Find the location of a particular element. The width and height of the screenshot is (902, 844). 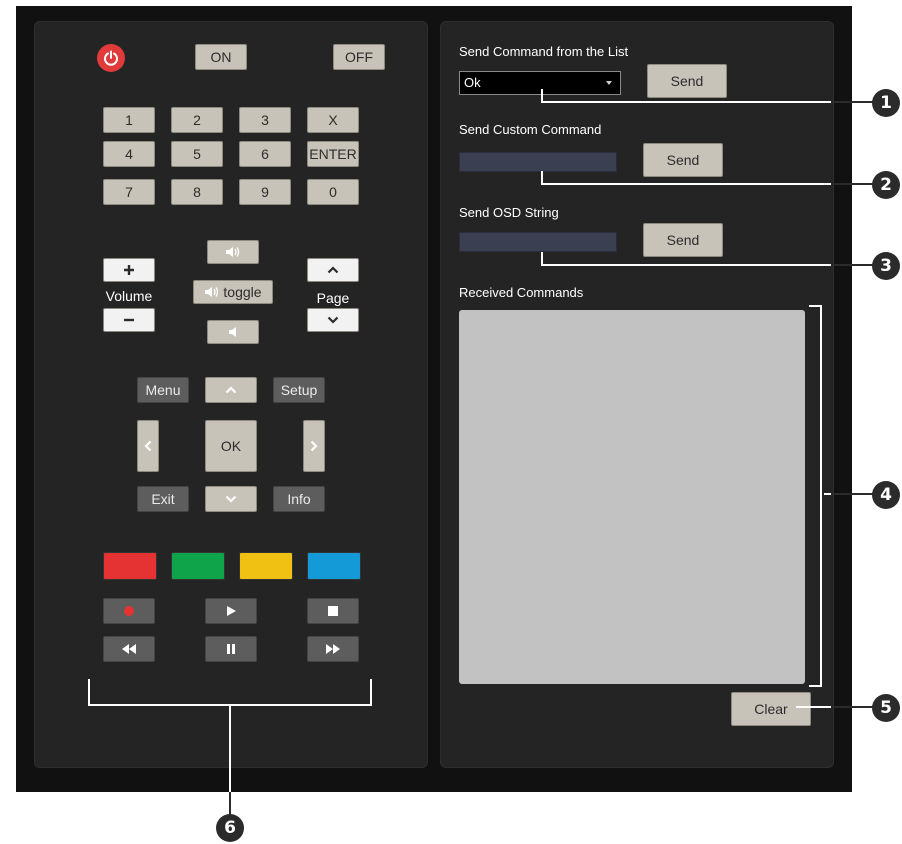

green-button is located at coordinates (198, 566).